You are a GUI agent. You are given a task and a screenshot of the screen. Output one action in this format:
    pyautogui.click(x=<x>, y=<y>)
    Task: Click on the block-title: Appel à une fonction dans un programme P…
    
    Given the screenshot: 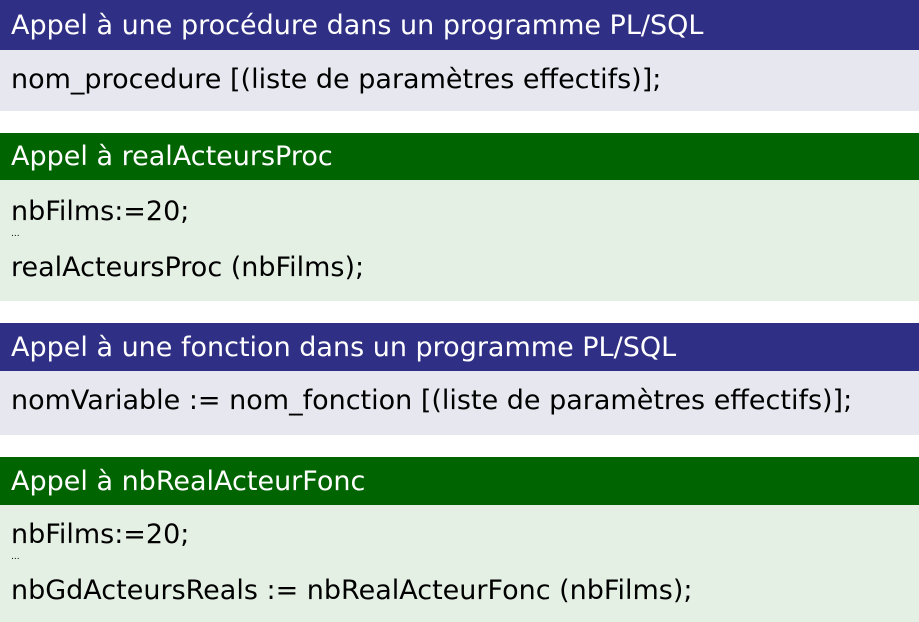 What is the action you would take?
    pyautogui.click(x=459, y=347)
    